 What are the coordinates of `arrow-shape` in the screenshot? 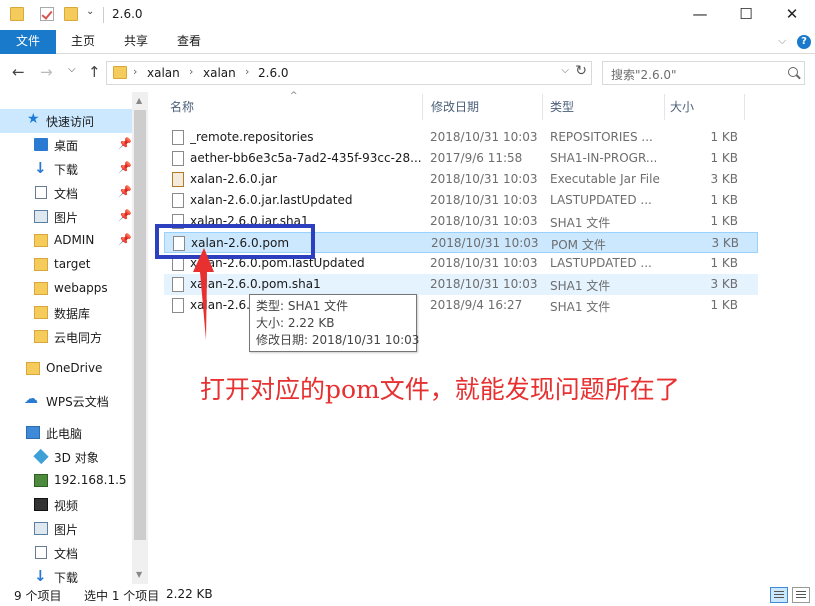 It's located at (203, 294).